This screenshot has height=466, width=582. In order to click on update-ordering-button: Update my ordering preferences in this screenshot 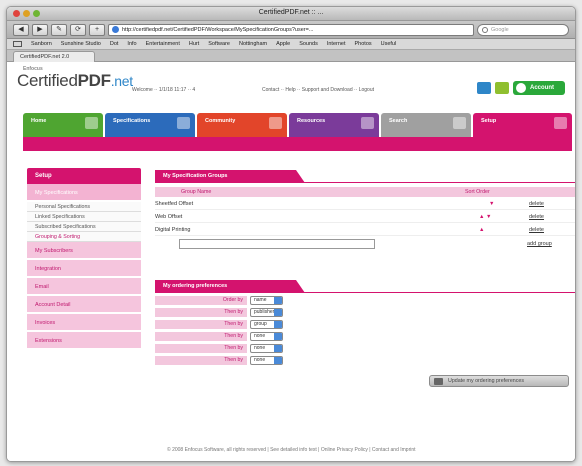, I will do `click(499, 381)`.